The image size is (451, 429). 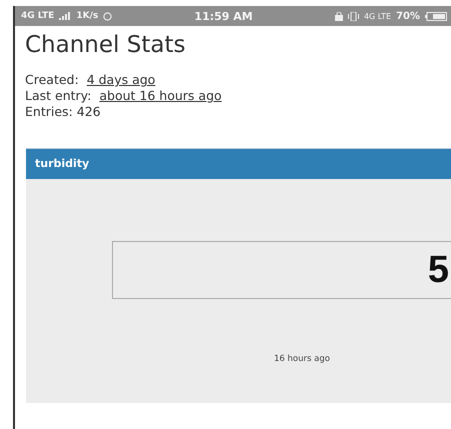 I want to click on speed-label: 1K/s, so click(x=87, y=16).